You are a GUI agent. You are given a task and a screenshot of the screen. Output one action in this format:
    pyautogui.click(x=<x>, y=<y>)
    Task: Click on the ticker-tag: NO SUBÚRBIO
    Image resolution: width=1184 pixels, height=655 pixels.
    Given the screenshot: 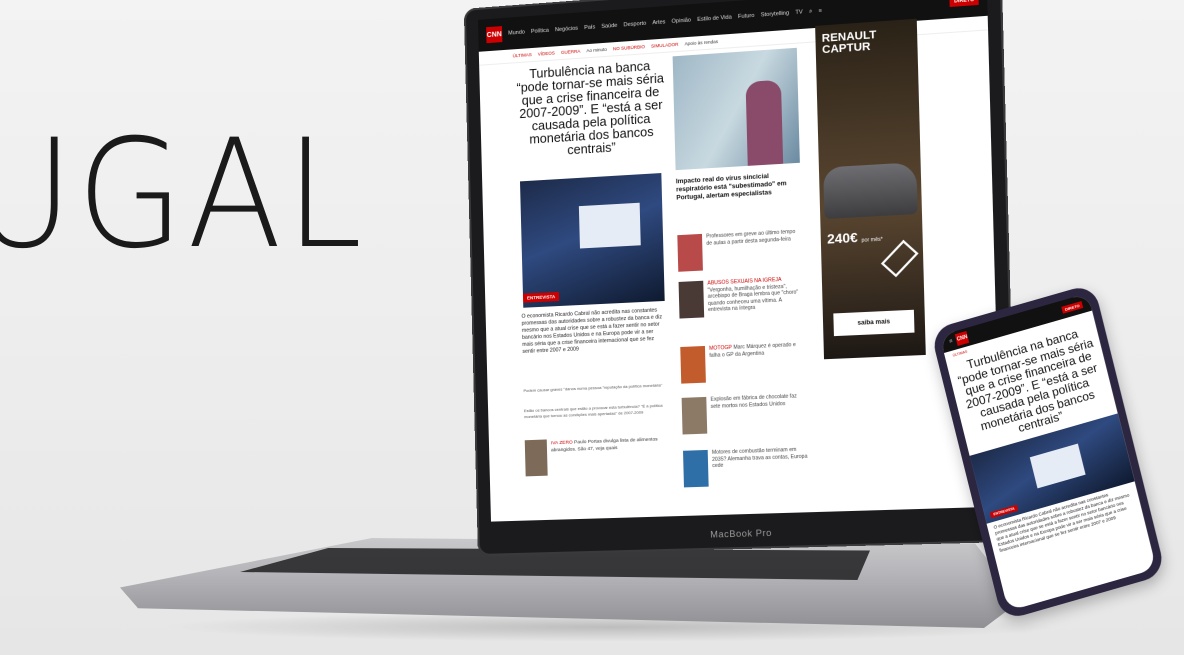 What is the action you would take?
    pyautogui.click(x=629, y=47)
    